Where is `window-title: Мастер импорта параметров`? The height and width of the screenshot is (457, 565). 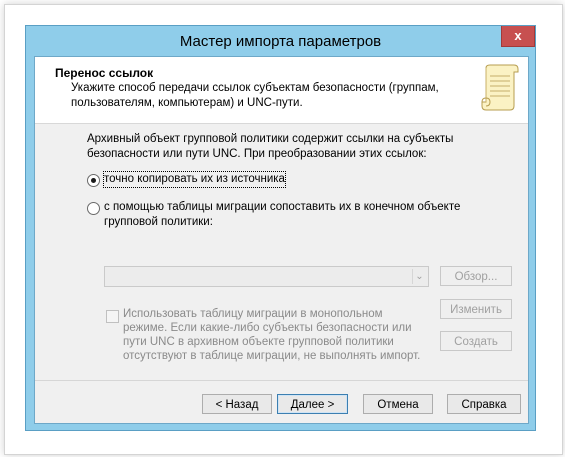
window-title: Мастер импорта параметров is located at coordinates (280, 41).